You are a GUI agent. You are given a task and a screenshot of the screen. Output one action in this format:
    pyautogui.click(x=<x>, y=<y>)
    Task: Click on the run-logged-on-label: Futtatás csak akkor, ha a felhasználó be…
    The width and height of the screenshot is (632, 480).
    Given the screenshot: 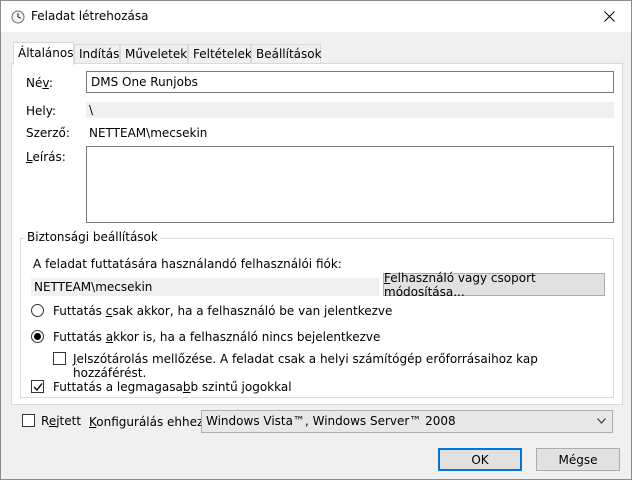 What is the action you would take?
    pyautogui.click(x=223, y=311)
    